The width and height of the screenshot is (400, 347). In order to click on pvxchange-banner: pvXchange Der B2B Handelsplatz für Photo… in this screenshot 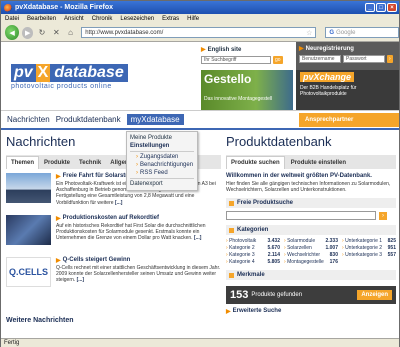, I will do `click(347, 90)`.